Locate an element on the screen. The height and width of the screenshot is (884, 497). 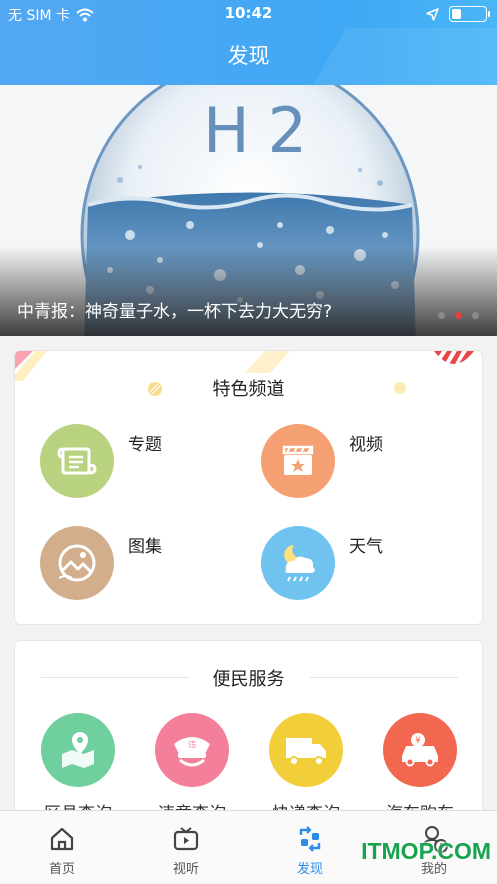
weather-icon is located at coordinates (298, 563).